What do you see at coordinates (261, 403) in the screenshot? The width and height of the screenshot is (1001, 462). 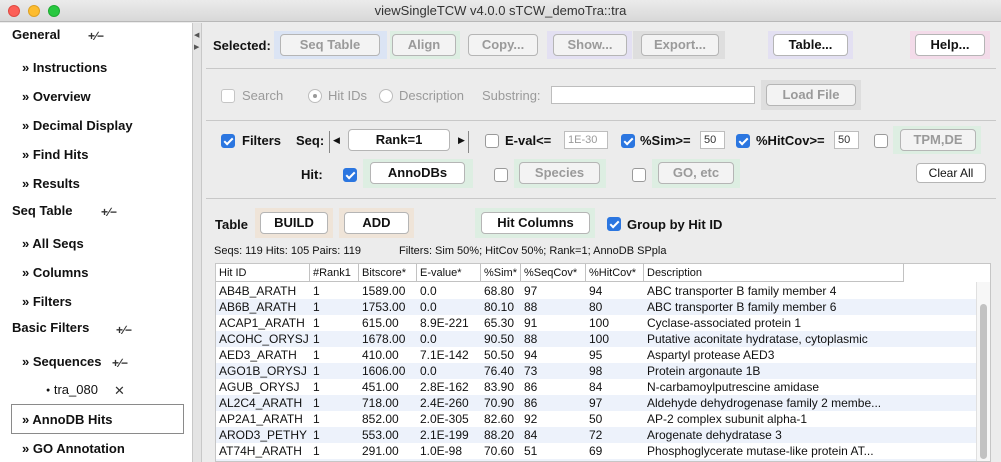 I see `table-cell: AL2C4_ARATH` at bounding box center [261, 403].